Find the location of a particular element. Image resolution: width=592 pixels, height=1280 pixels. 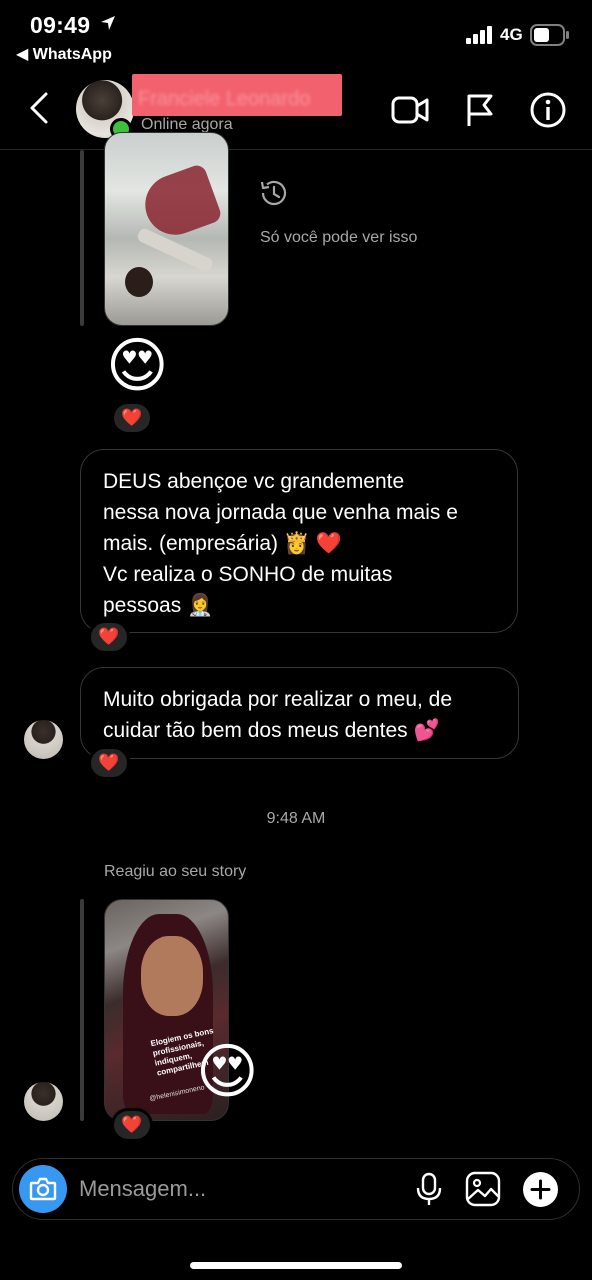

story-thumbnail is located at coordinates (166, 229).